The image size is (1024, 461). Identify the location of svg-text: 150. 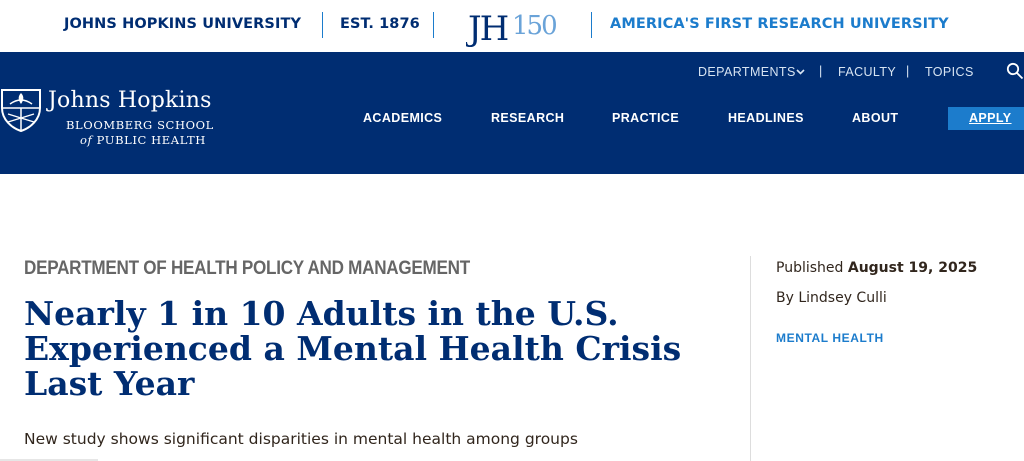
(534, 26).